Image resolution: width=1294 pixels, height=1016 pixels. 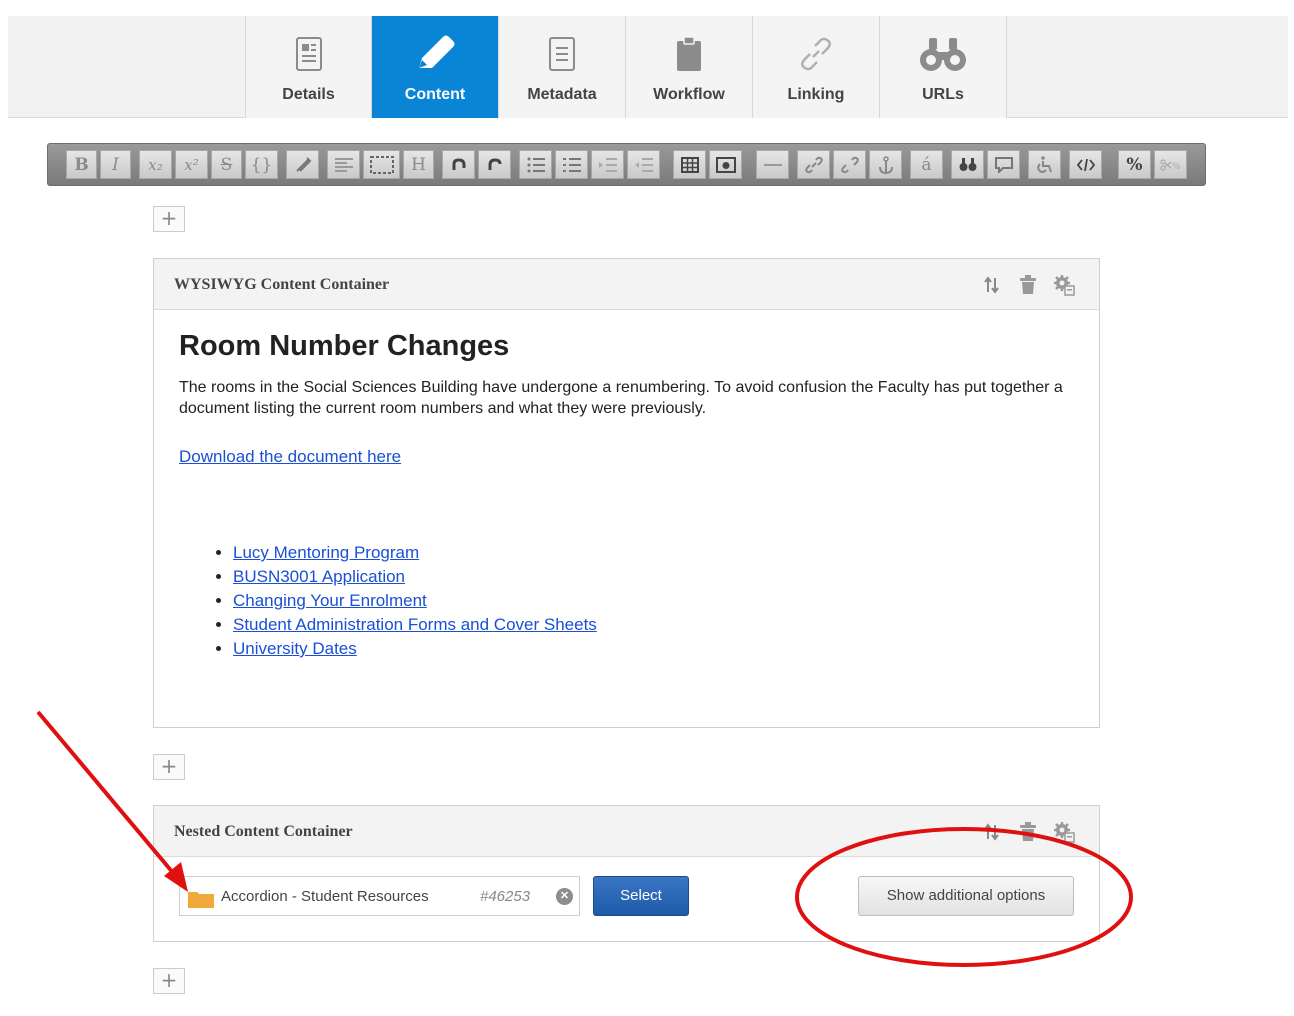 I want to click on camera-icon, so click(x=725, y=164).